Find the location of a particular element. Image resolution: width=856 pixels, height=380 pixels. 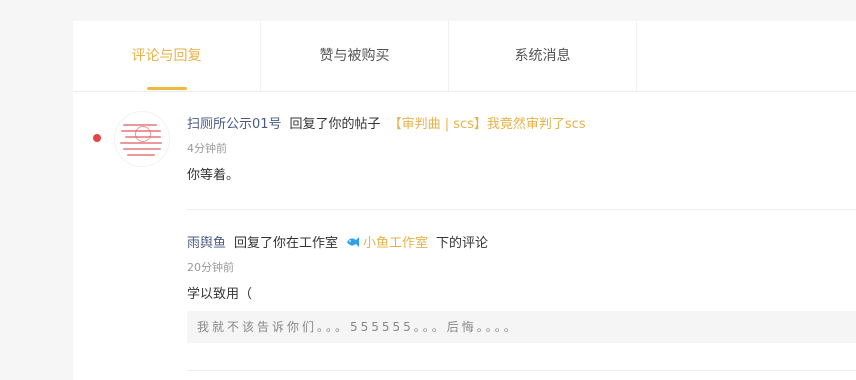

username-link: 雨舆鱼 is located at coordinates (206, 243).